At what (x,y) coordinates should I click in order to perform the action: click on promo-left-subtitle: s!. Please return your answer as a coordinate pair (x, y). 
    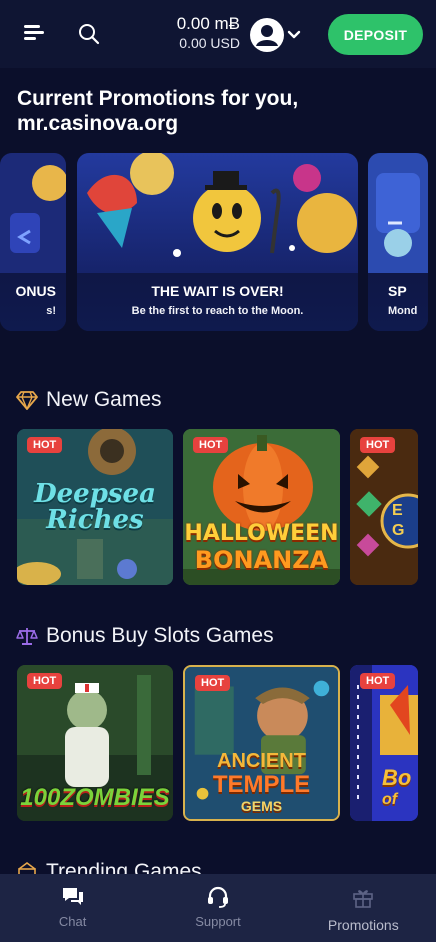
    Looking at the image, I should click on (51, 311).